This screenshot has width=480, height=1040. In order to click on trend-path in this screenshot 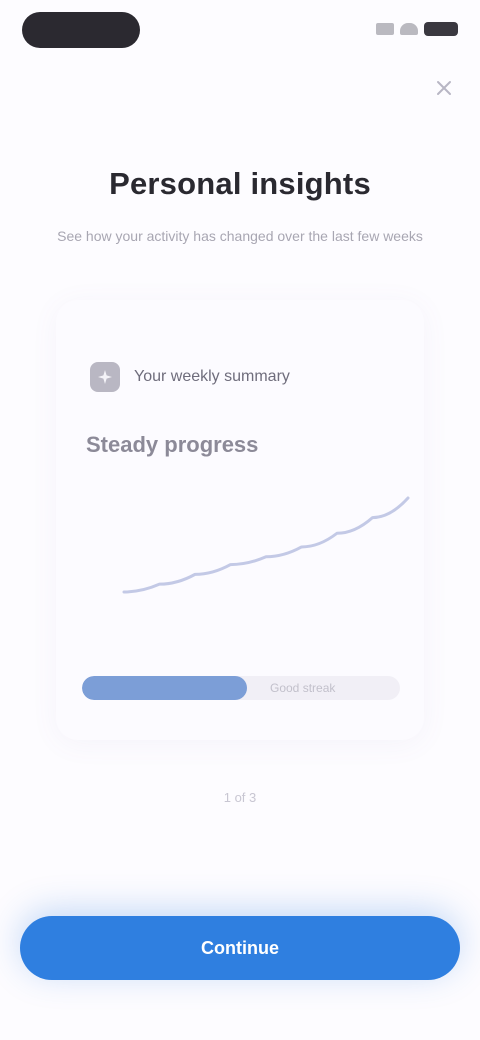, I will do `click(266, 545)`.